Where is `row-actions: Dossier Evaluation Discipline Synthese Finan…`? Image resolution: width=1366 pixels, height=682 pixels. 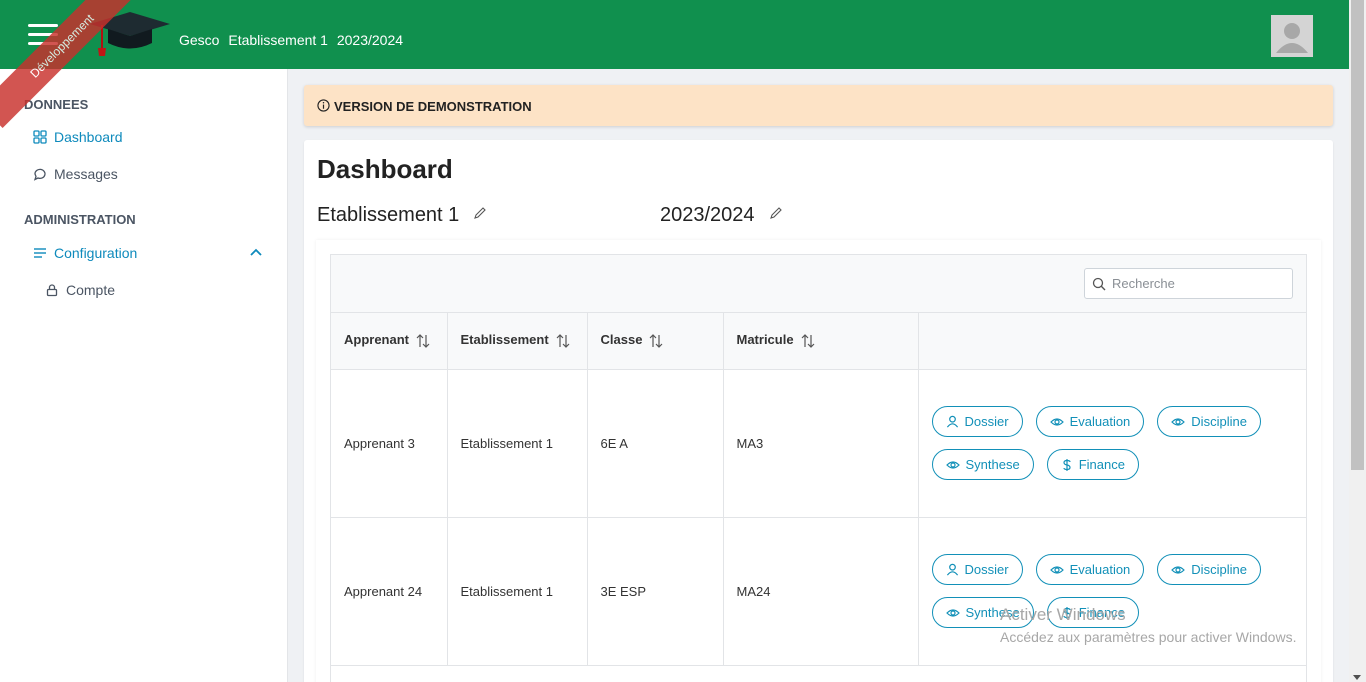 row-actions: Dossier Evaluation Discipline Synthese Finan… is located at coordinates (1117, 443).